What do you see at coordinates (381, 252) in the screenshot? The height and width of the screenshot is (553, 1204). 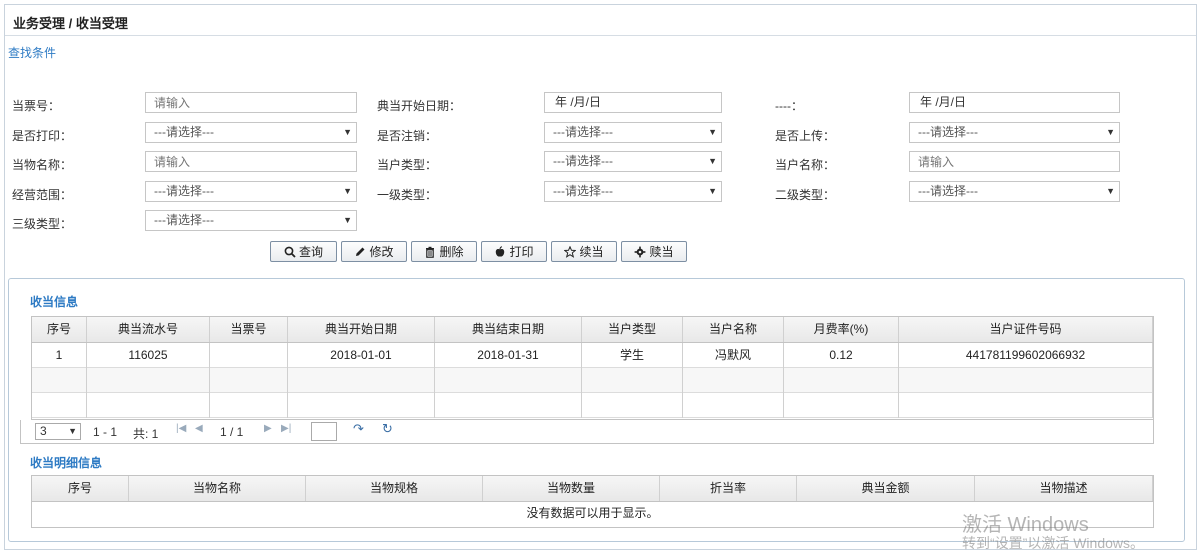 I see `edit-button-label: 修改` at bounding box center [381, 252].